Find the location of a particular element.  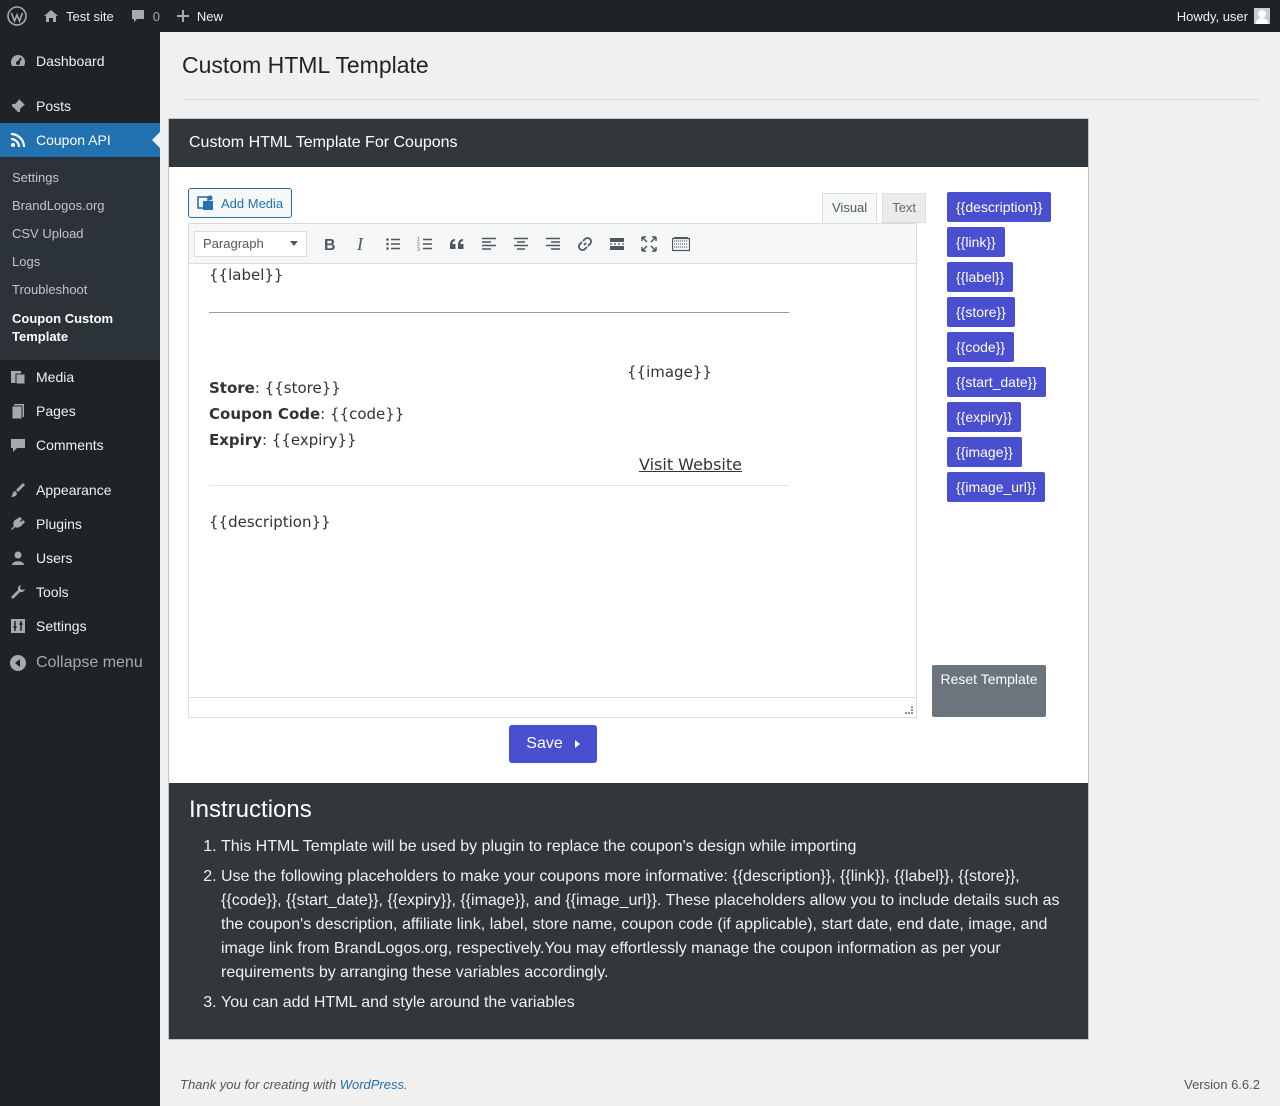

placeholder-image-button: {{image}} is located at coordinates (984, 452).